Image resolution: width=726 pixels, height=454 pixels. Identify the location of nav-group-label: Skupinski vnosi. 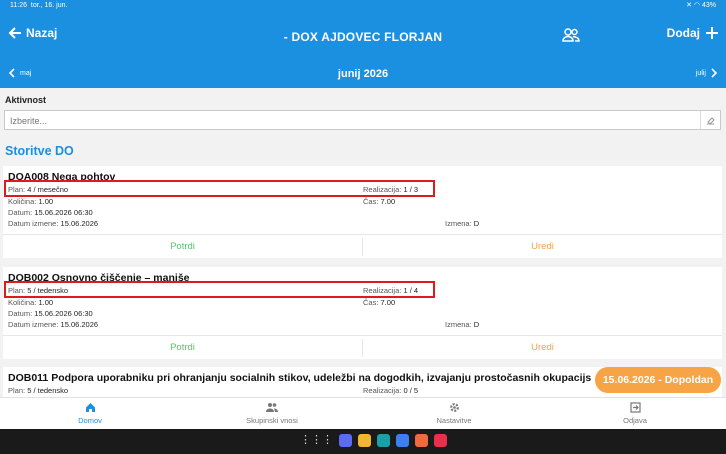
(272, 420).